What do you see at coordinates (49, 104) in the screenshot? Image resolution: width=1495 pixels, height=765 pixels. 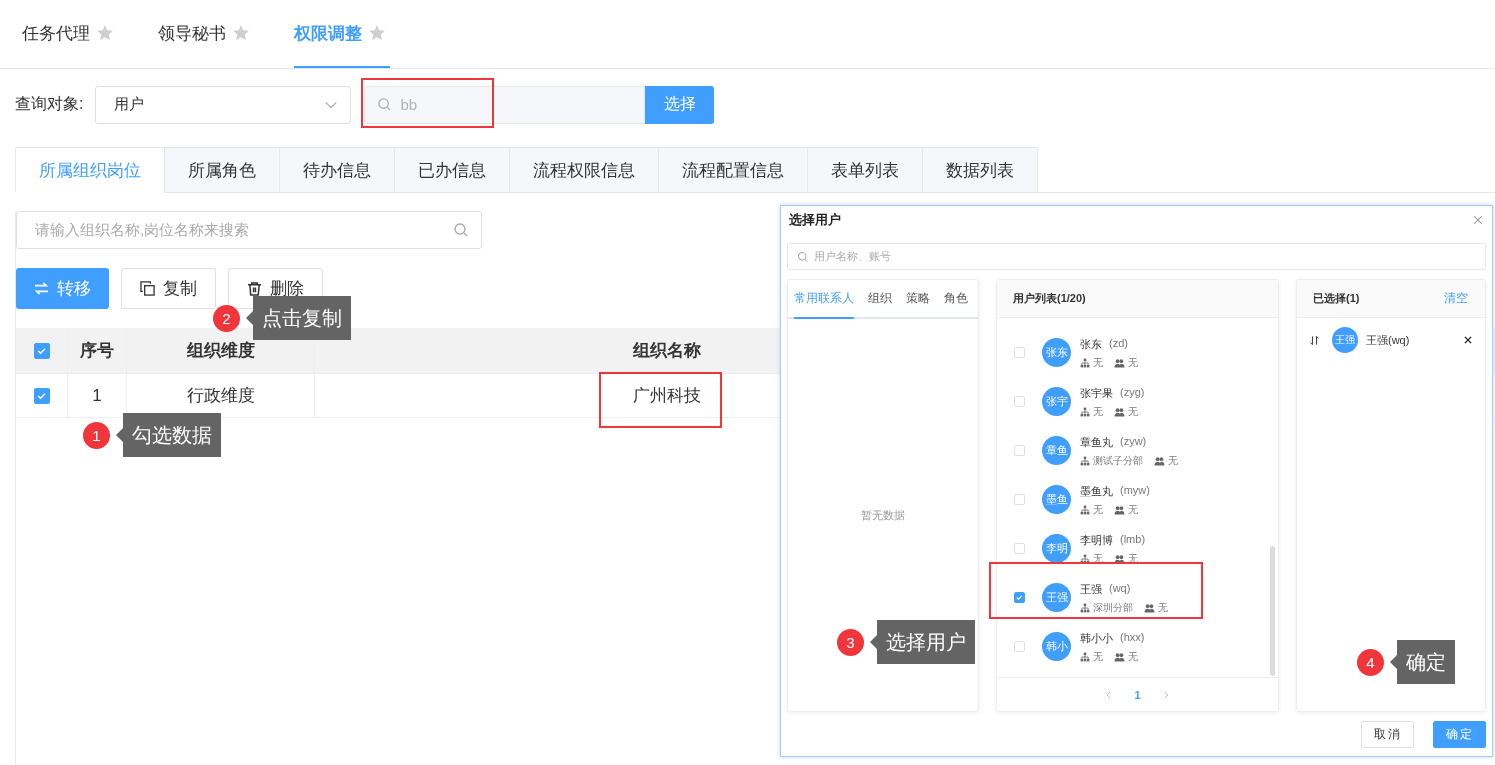 I see `query-label: 查询对象:` at bounding box center [49, 104].